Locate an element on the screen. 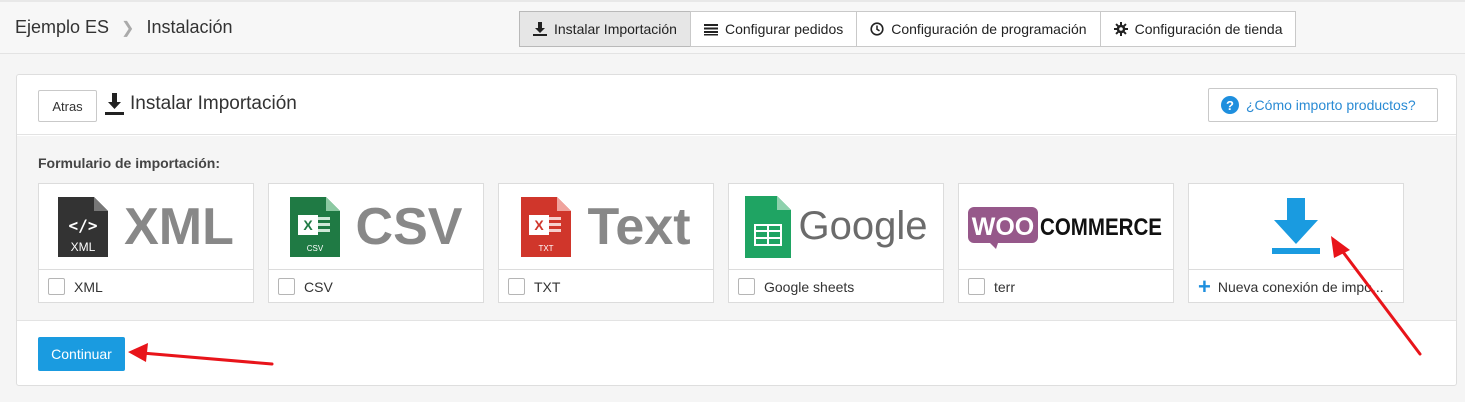 This screenshot has width=1465, height=402. question-circle-icon: ? is located at coordinates (1230, 105).